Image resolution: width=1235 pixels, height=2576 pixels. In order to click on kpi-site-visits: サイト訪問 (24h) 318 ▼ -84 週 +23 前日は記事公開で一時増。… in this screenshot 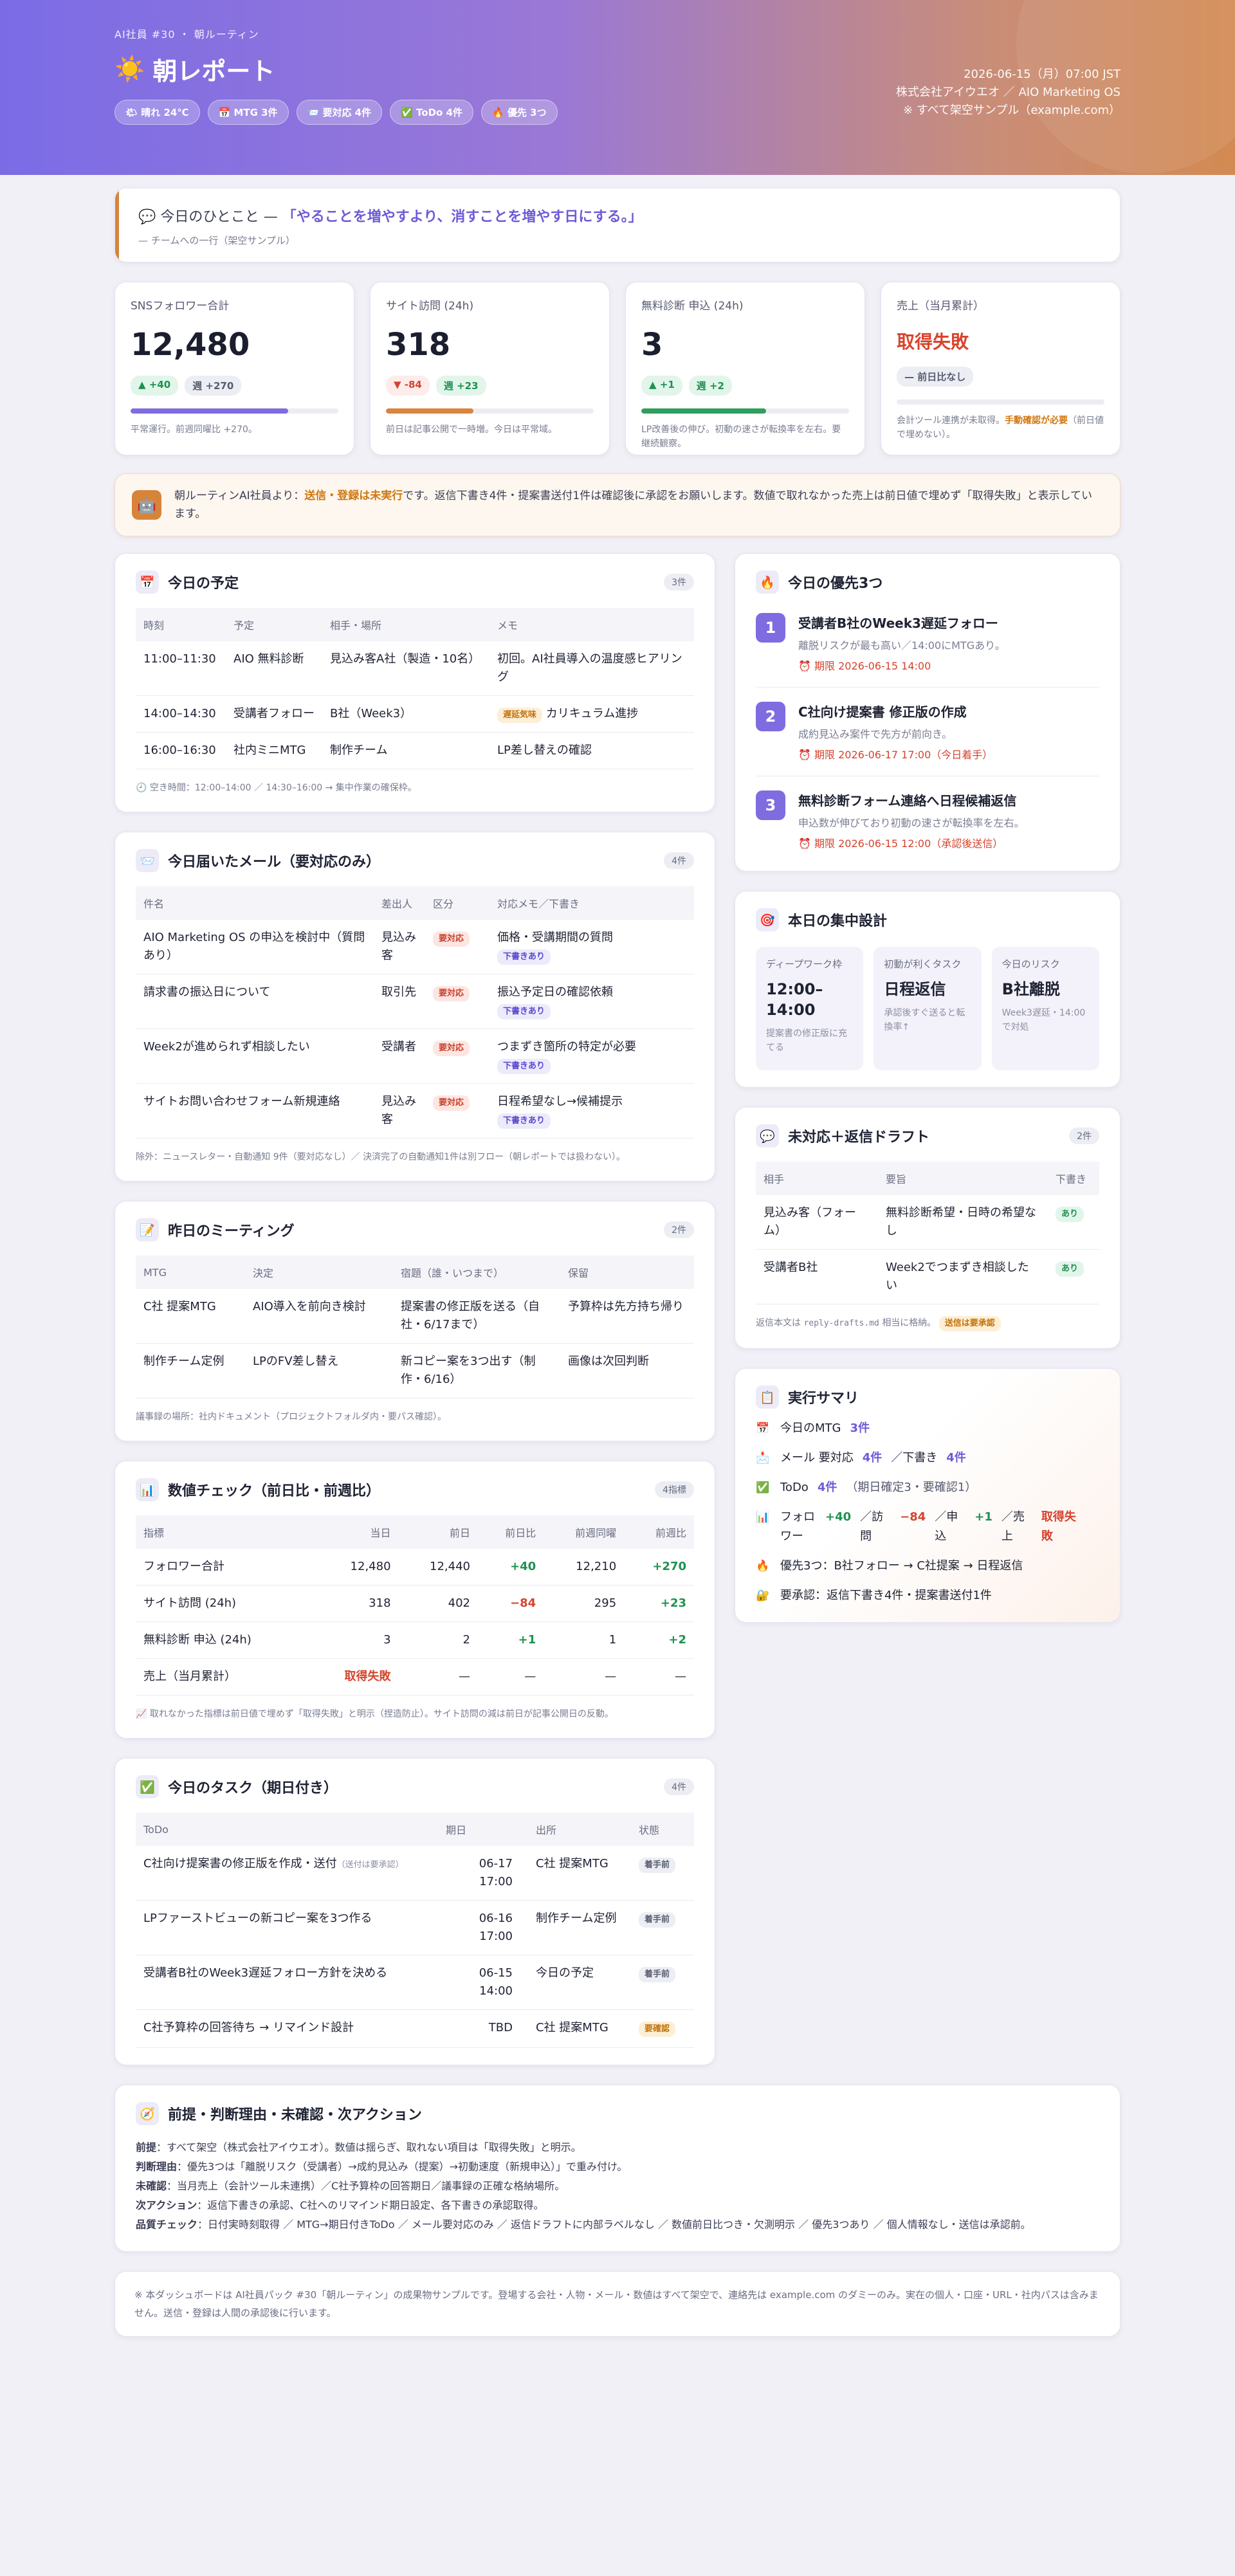, I will do `click(490, 368)`.